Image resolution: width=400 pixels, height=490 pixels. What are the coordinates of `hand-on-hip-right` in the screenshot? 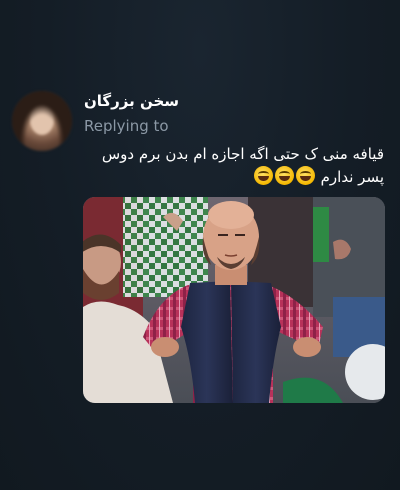 It's located at (307, 347).